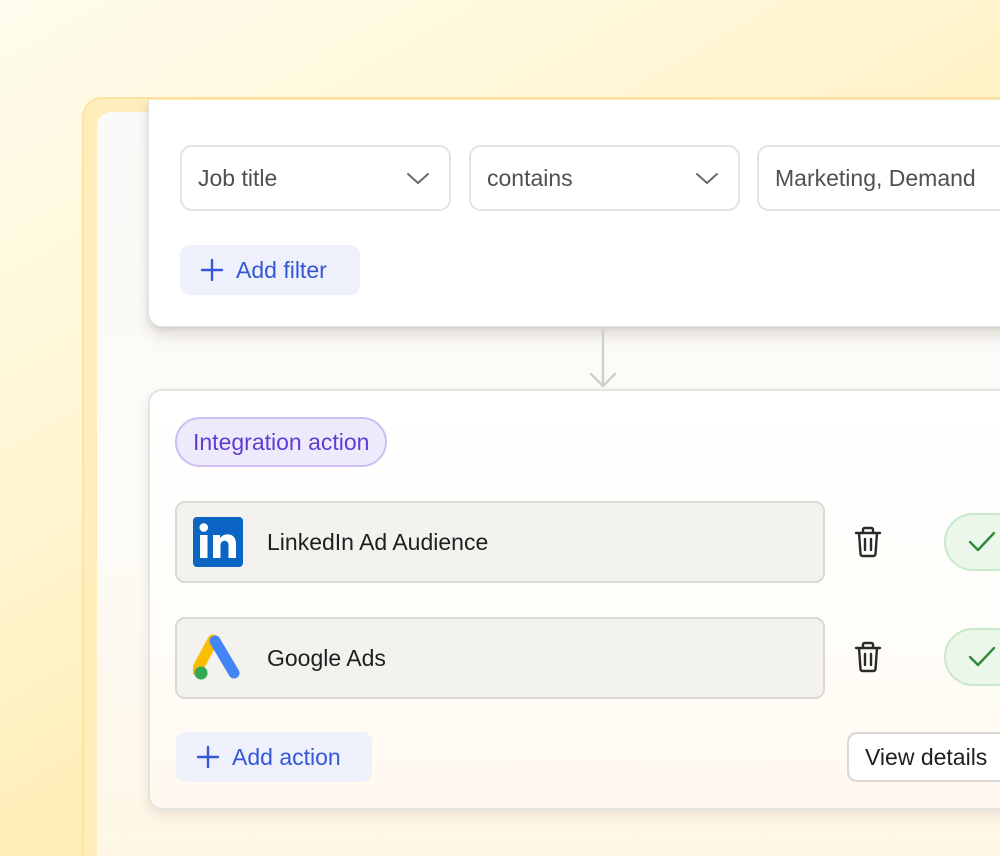 The width and height of the screenshot is (1000, 856). What do you see at coordinates (868, 542) in the screenshot?
I see `delete-linkedin-button` at bounding box center [868, 542].